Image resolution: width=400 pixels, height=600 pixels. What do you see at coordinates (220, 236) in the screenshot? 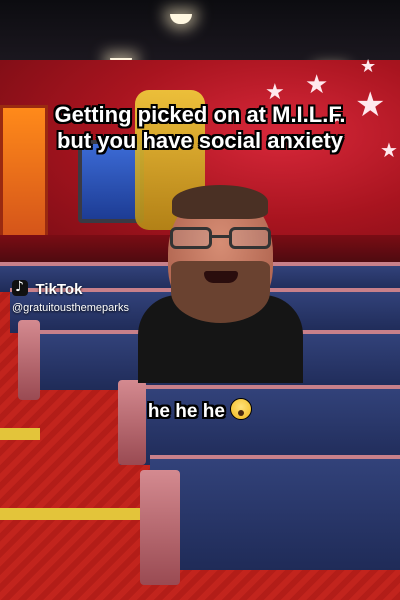
I see `glasses-bridge` at bounding box center [220, 236].